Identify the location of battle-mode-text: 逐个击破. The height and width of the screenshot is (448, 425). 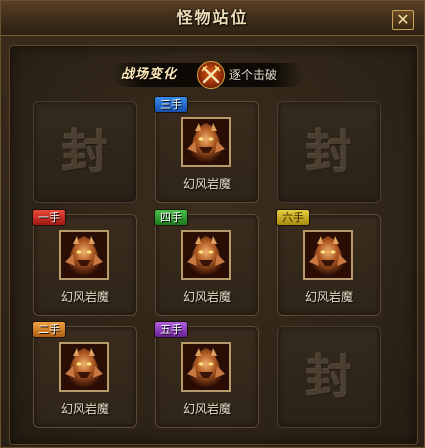
(253, 75).